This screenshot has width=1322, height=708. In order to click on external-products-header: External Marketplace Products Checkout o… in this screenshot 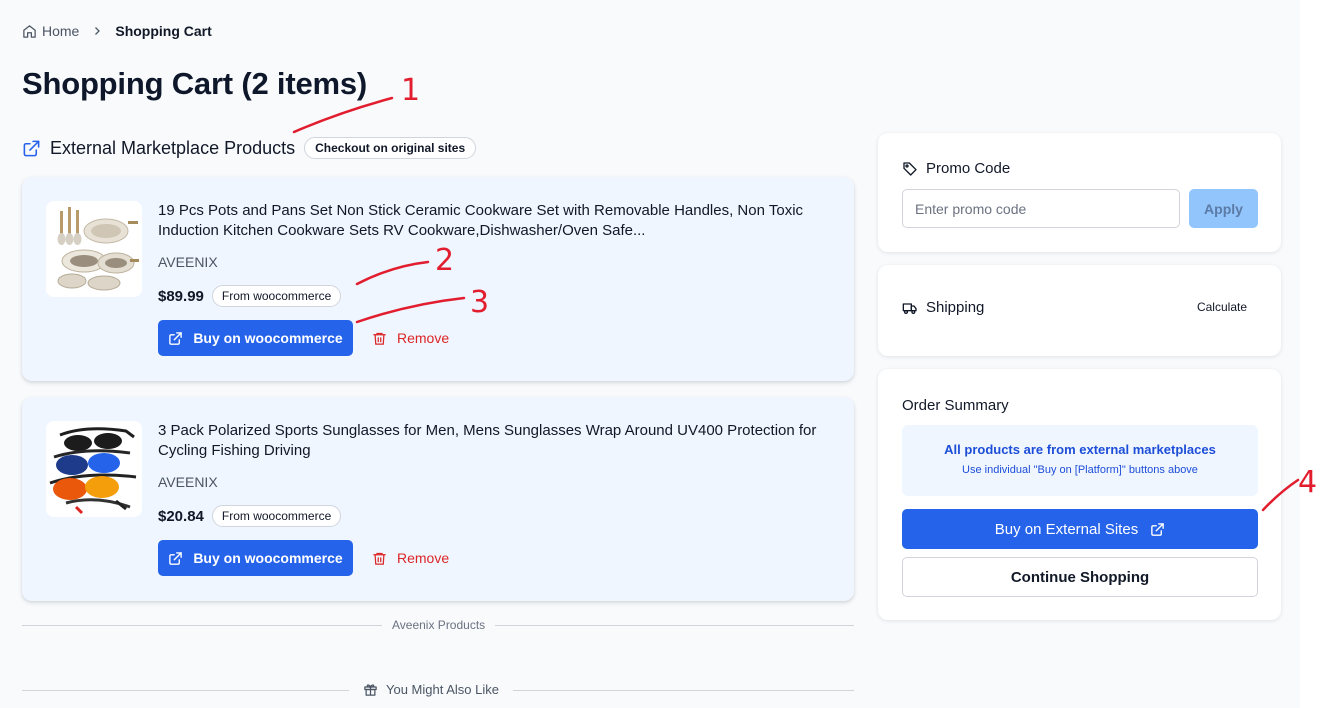, I will do `click(249, 148)`.